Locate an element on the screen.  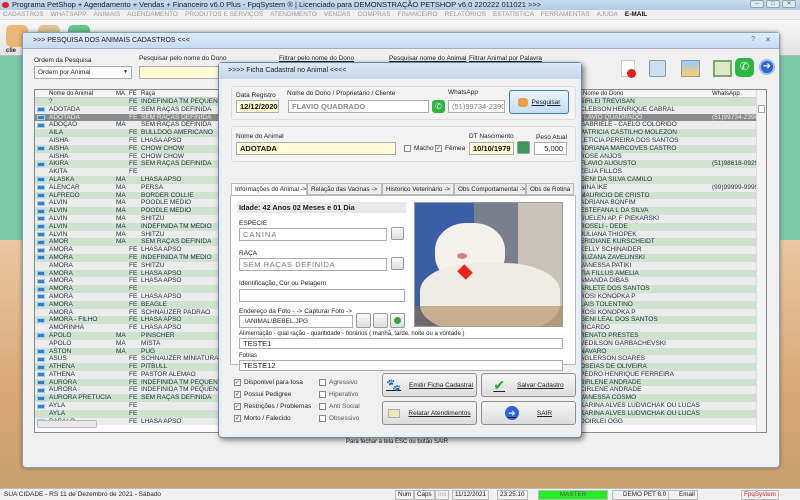
owner-row: ROSI KONOPKA P is located at coordinates (669, 312).